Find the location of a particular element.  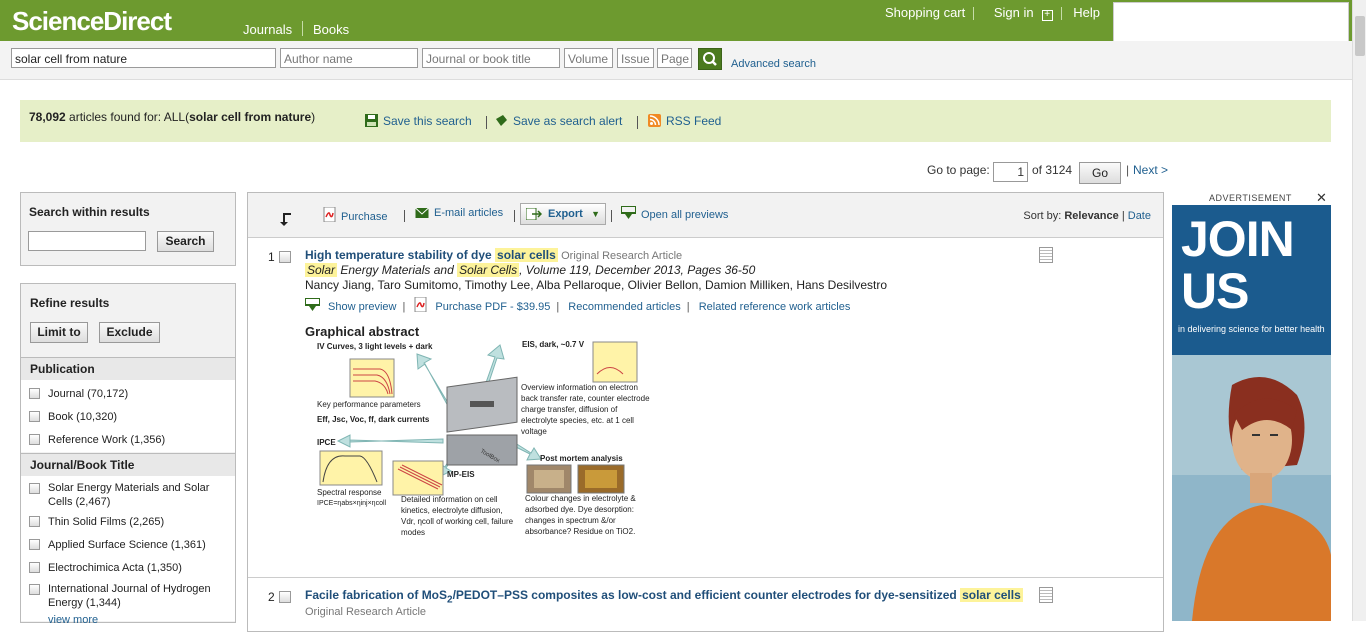

vertical-scrollbar is located at coordinates (1359, 310).